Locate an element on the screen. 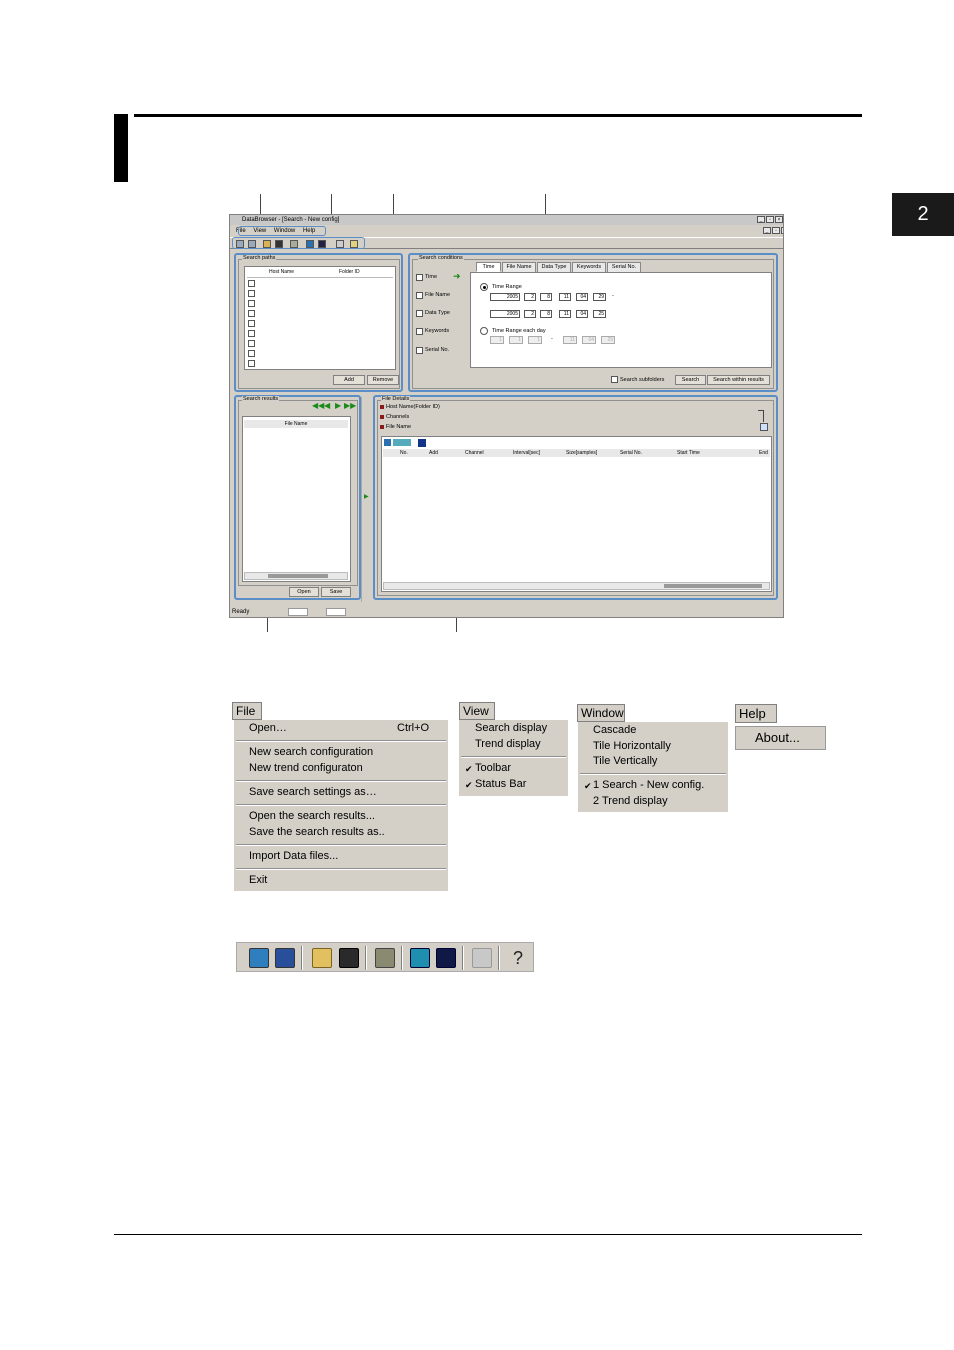 Image resolution: width=954 pixels, height=1350 pixels. start-second-field: 29 is located at coordinates (599, 297).